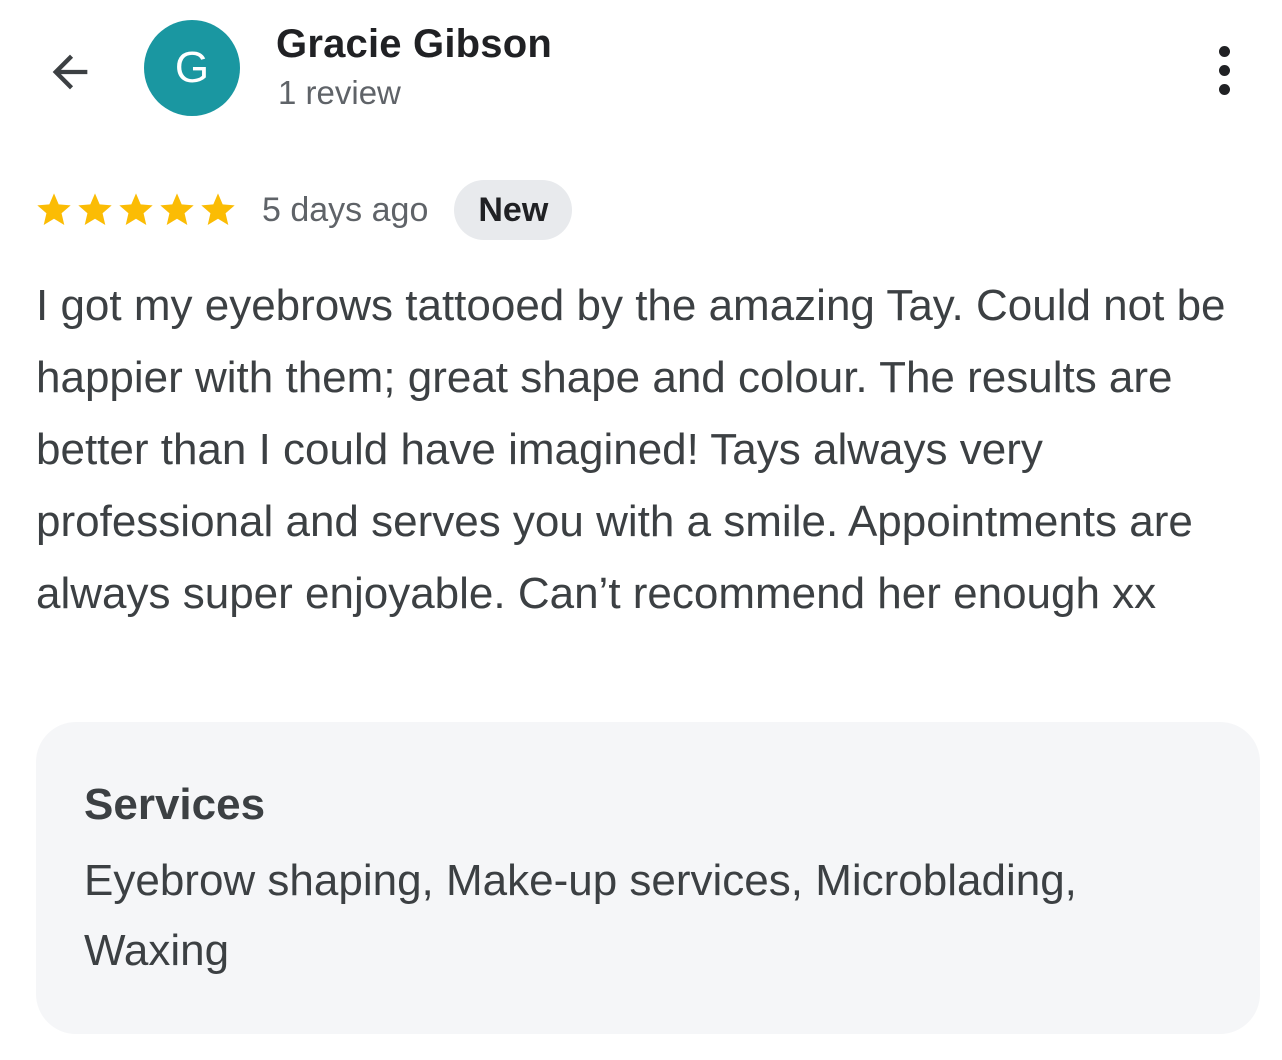 This screenshot has height=1060, width=1282. I want to click on review-date: 5 days ago, so click(345, 209).